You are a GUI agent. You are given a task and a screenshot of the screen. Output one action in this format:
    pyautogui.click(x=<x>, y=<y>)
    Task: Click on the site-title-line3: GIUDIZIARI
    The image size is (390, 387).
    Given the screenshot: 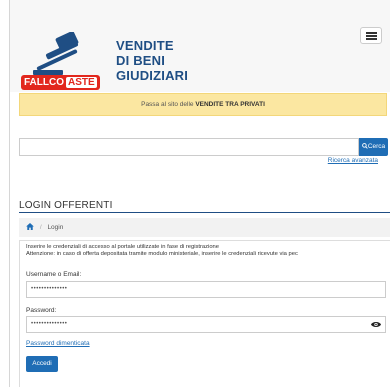 What is the action you would take?
    pyautogui.click(x=152, y=75)
    